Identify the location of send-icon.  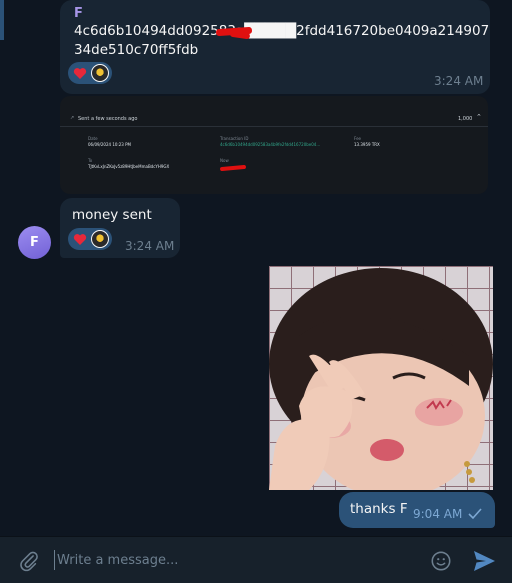
(484, 561).